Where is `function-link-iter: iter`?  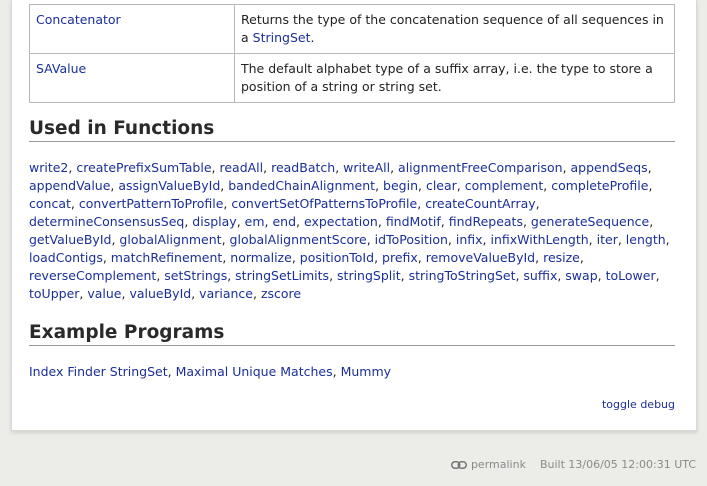 function-link-iter: iter is located at coordinates (607, 239).